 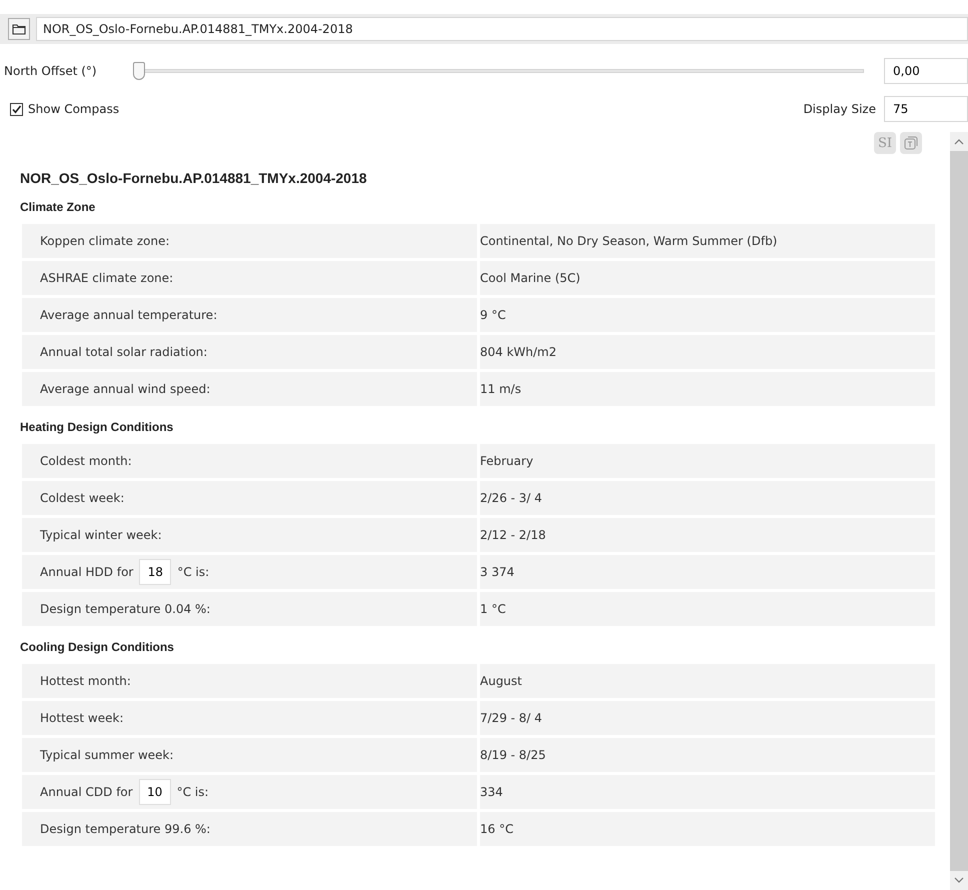 I want to click on table-cell: Coldest week:, so click(x=249, y=498).